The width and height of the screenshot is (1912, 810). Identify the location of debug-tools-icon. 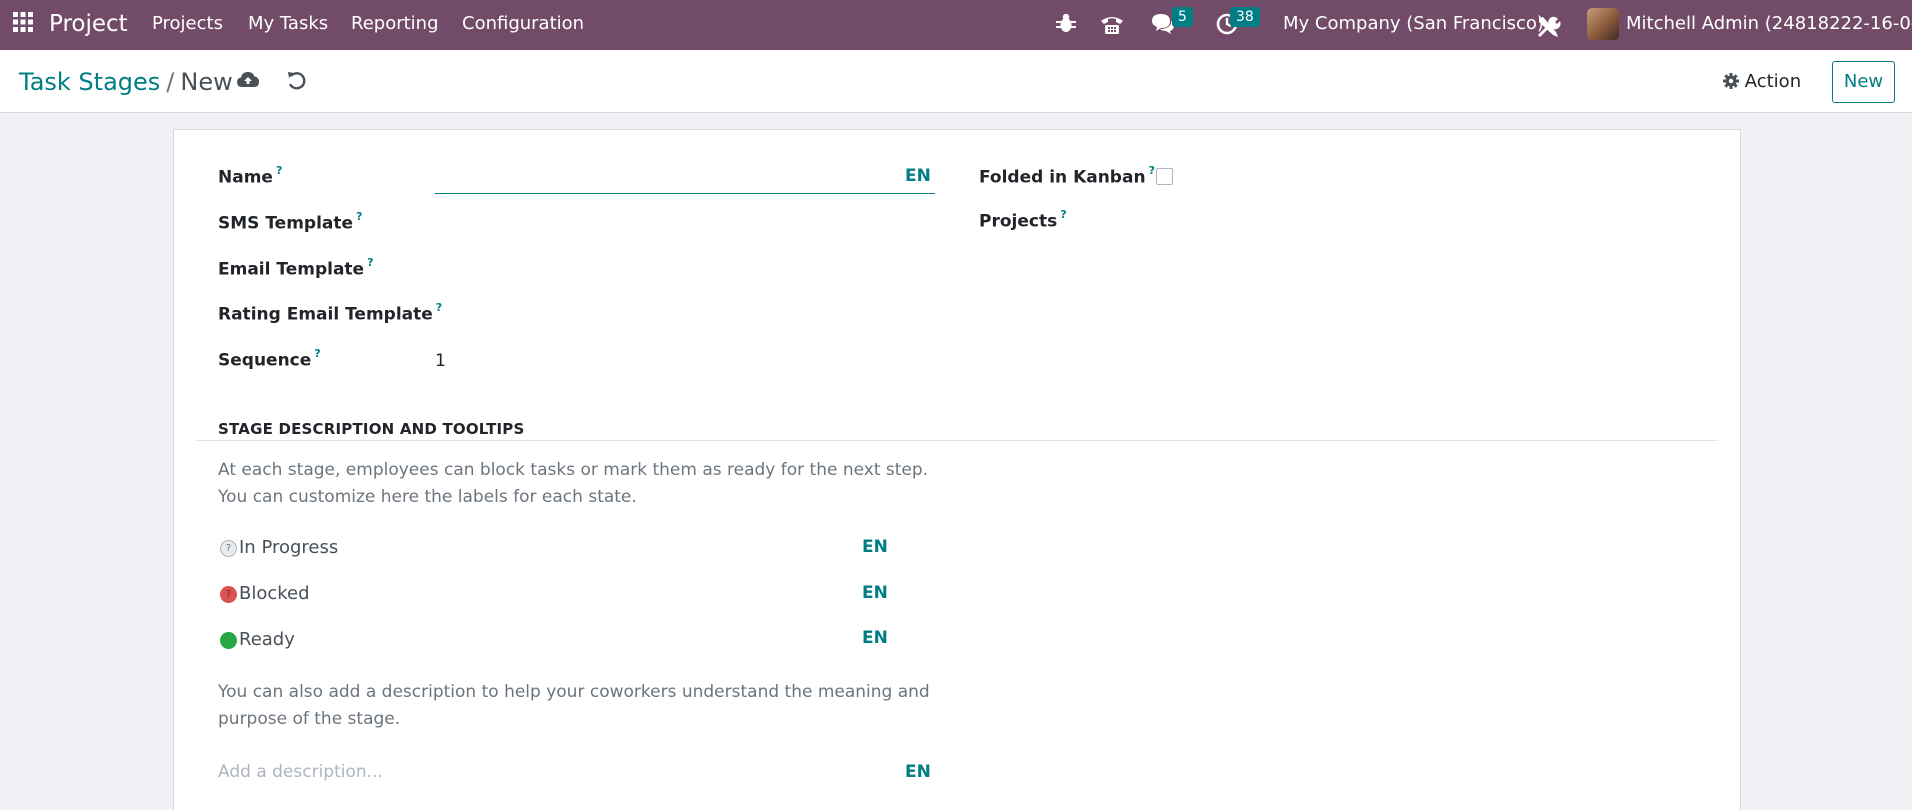
(1548, 24).